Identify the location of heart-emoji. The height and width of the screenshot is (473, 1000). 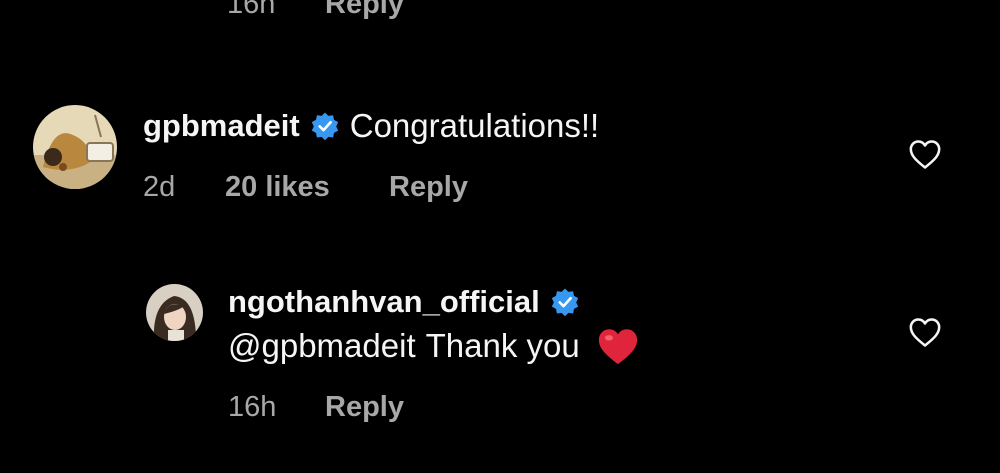
(617, 347).